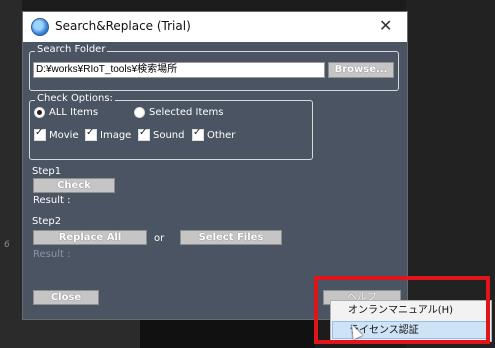 This screenshot has height=348, width=495. Describe the element at coordinates (159, 238) in the screenshot. I see `or-label: or` at that location.